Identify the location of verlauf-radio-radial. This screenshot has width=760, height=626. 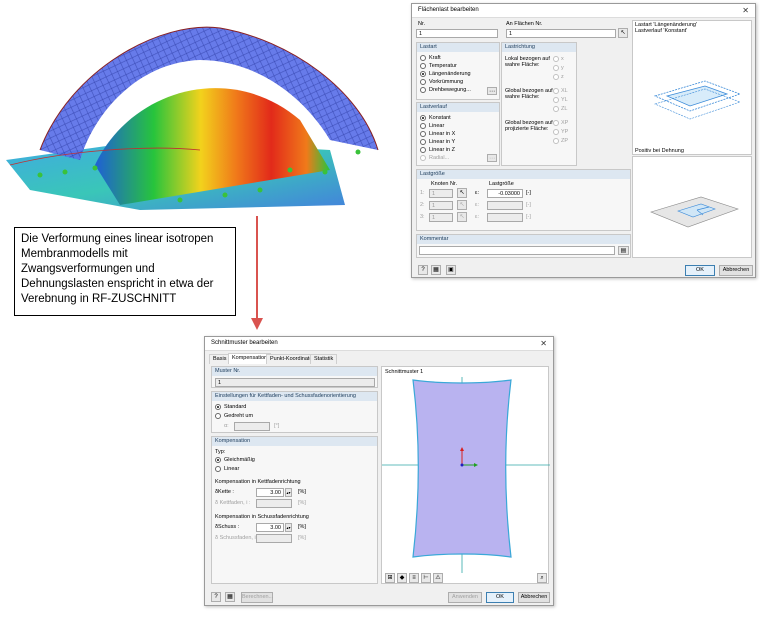
(423, 158).